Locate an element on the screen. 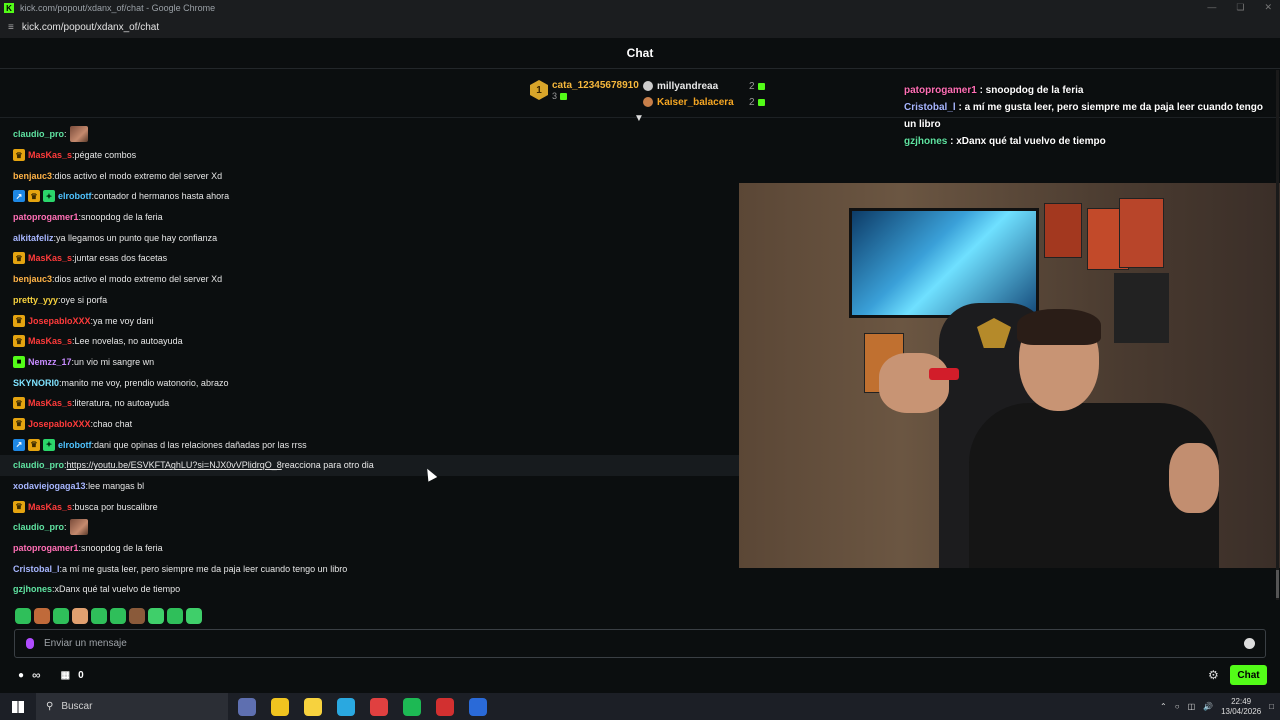  message-input-placeholder: Enviar un mensaje is located at coordinates (85, 643).